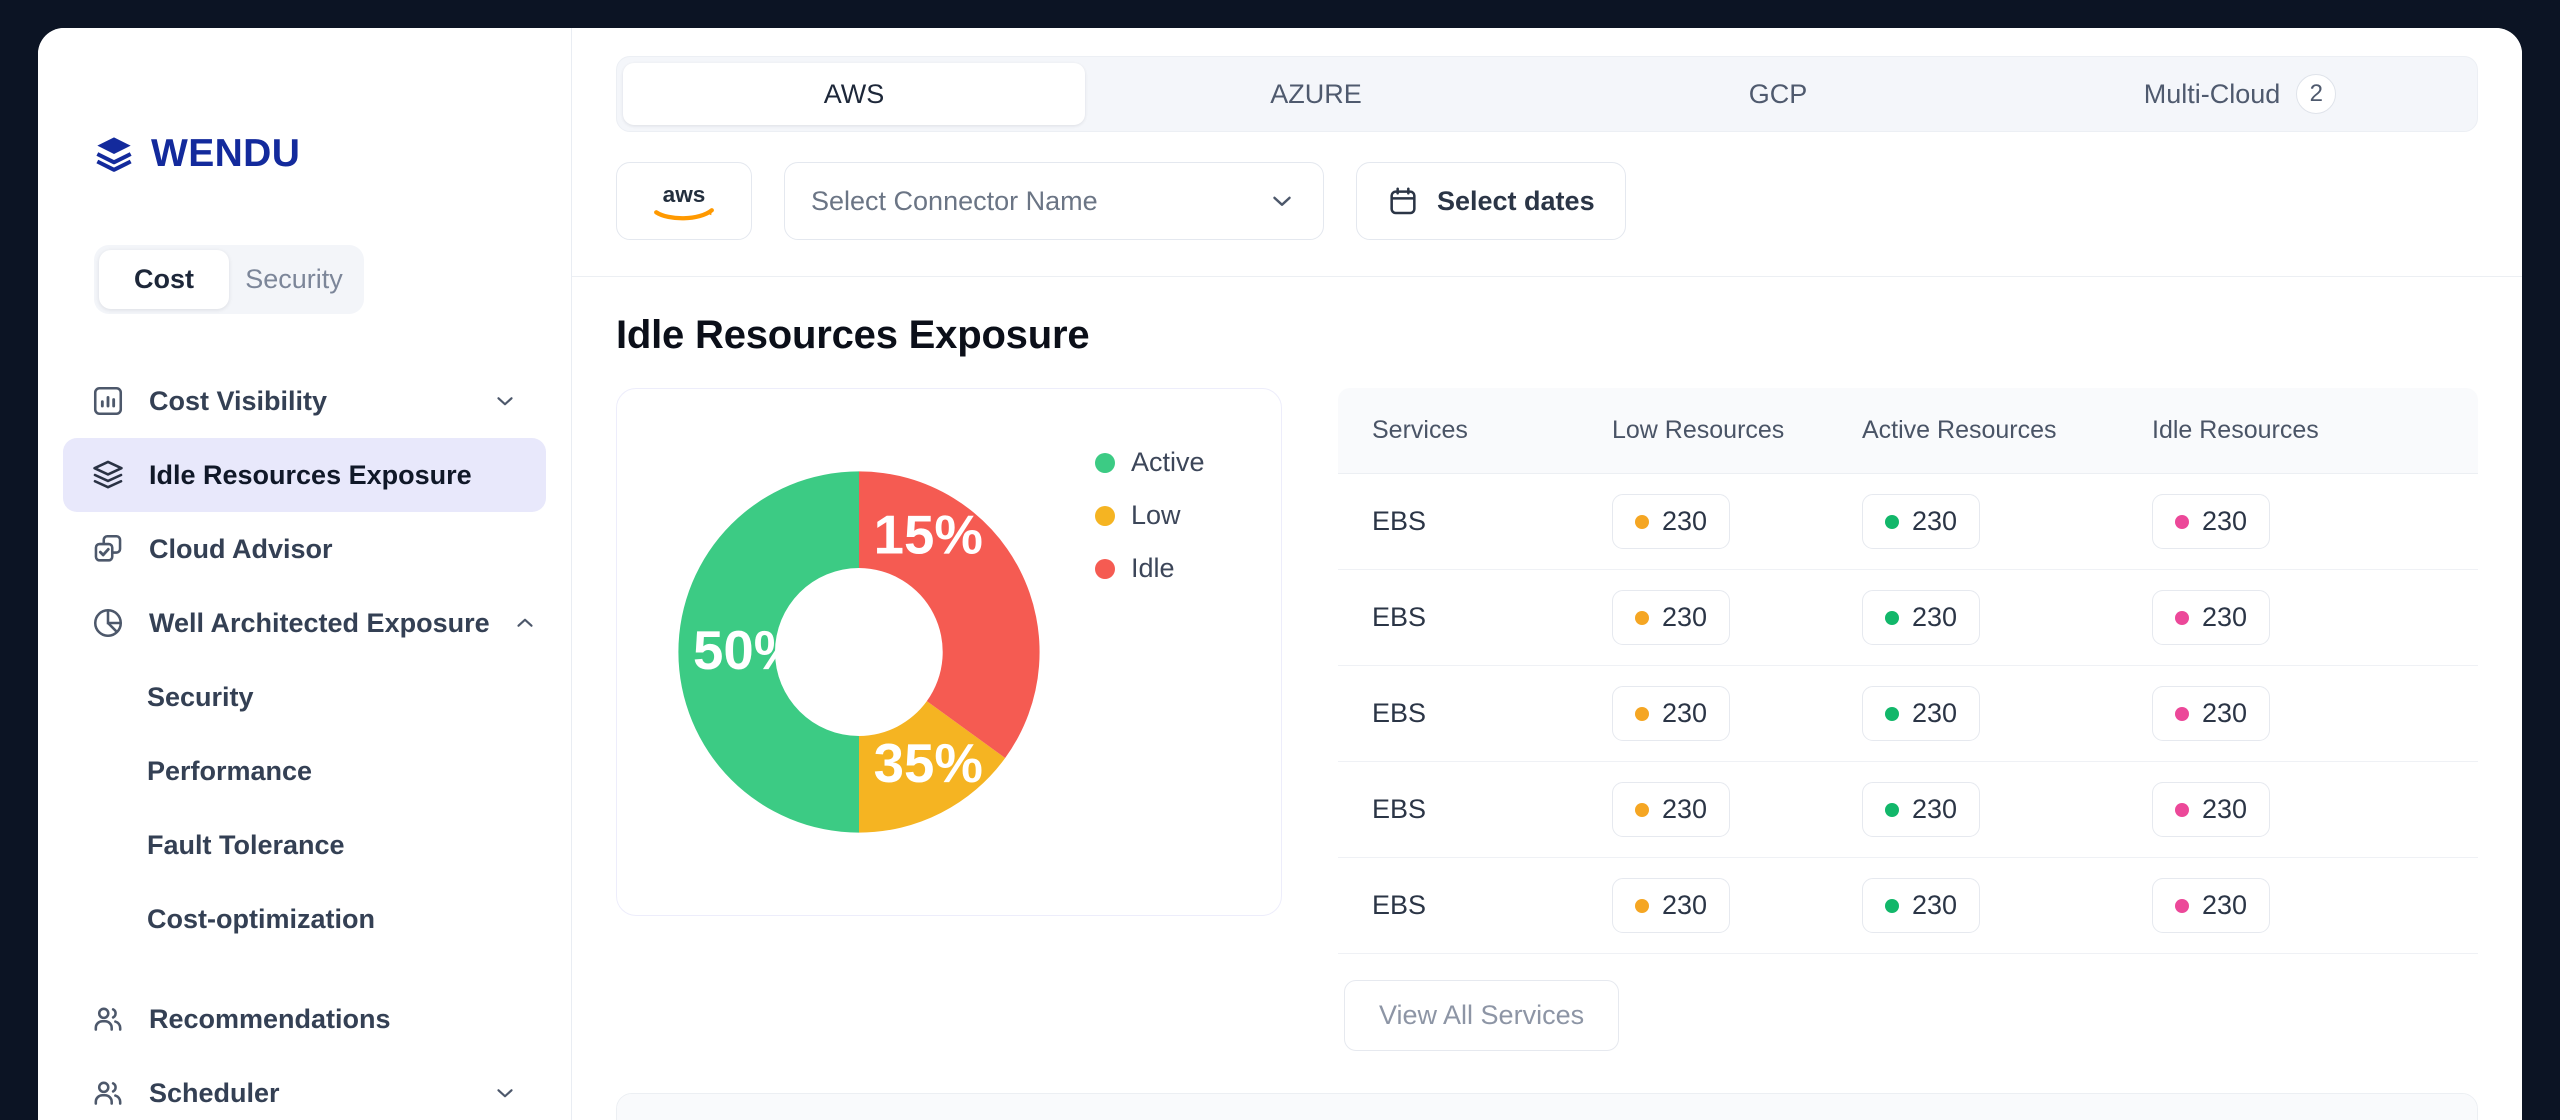 This screenshot has height=1120, width=2560. I want to click on chevron-up-icon, so click(525, 623).